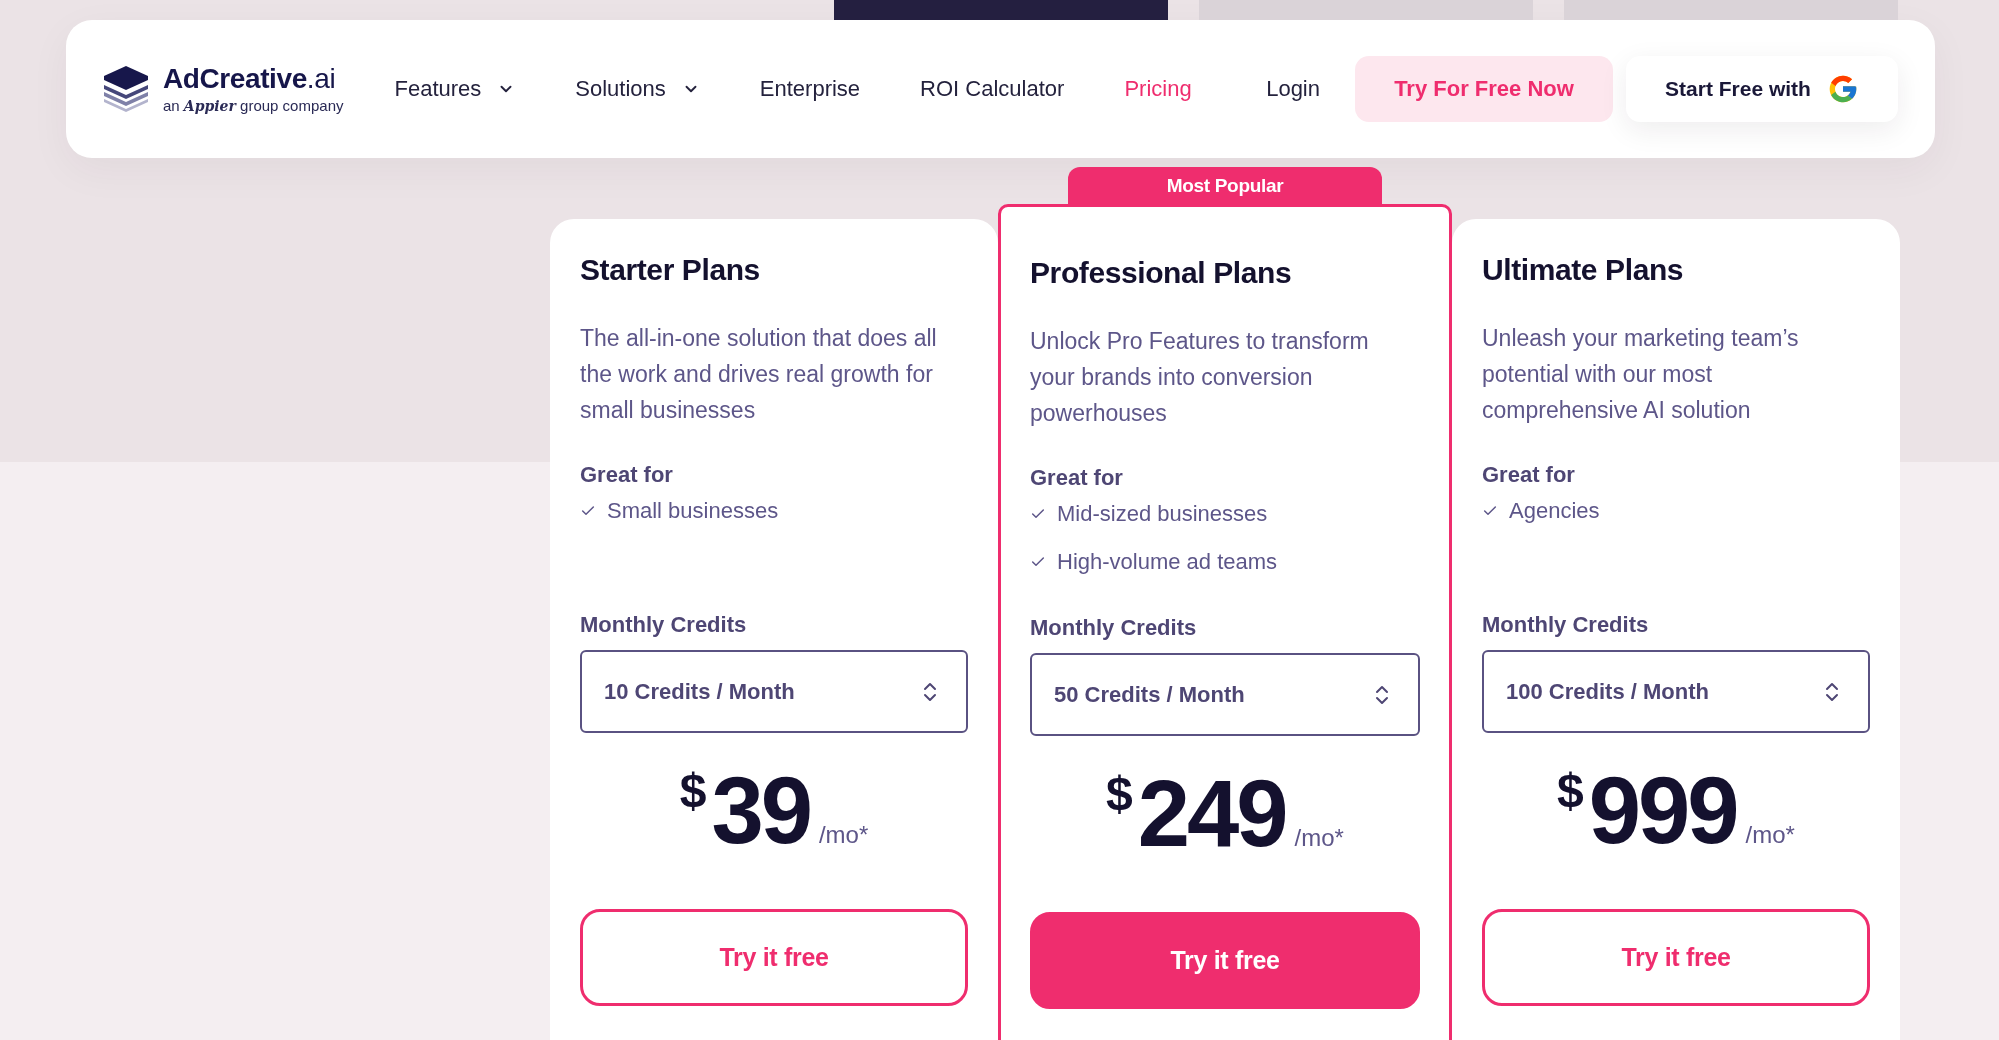 The image size is (1999, 1040). I want to click on credits-select: 10 Credits / Month, so click(774, 691).